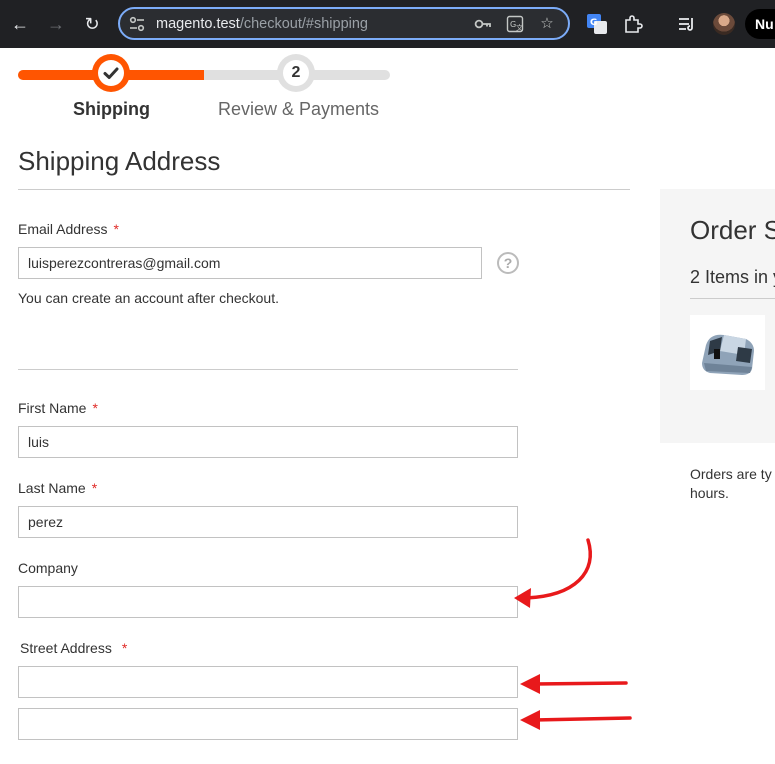 Image resolution: width=775 pixels, height=764 pixels. What do you see at coordinates (576, 720) in the screenshot?
I see `arrow-to-street-line2` at bounding box center [576, 720].